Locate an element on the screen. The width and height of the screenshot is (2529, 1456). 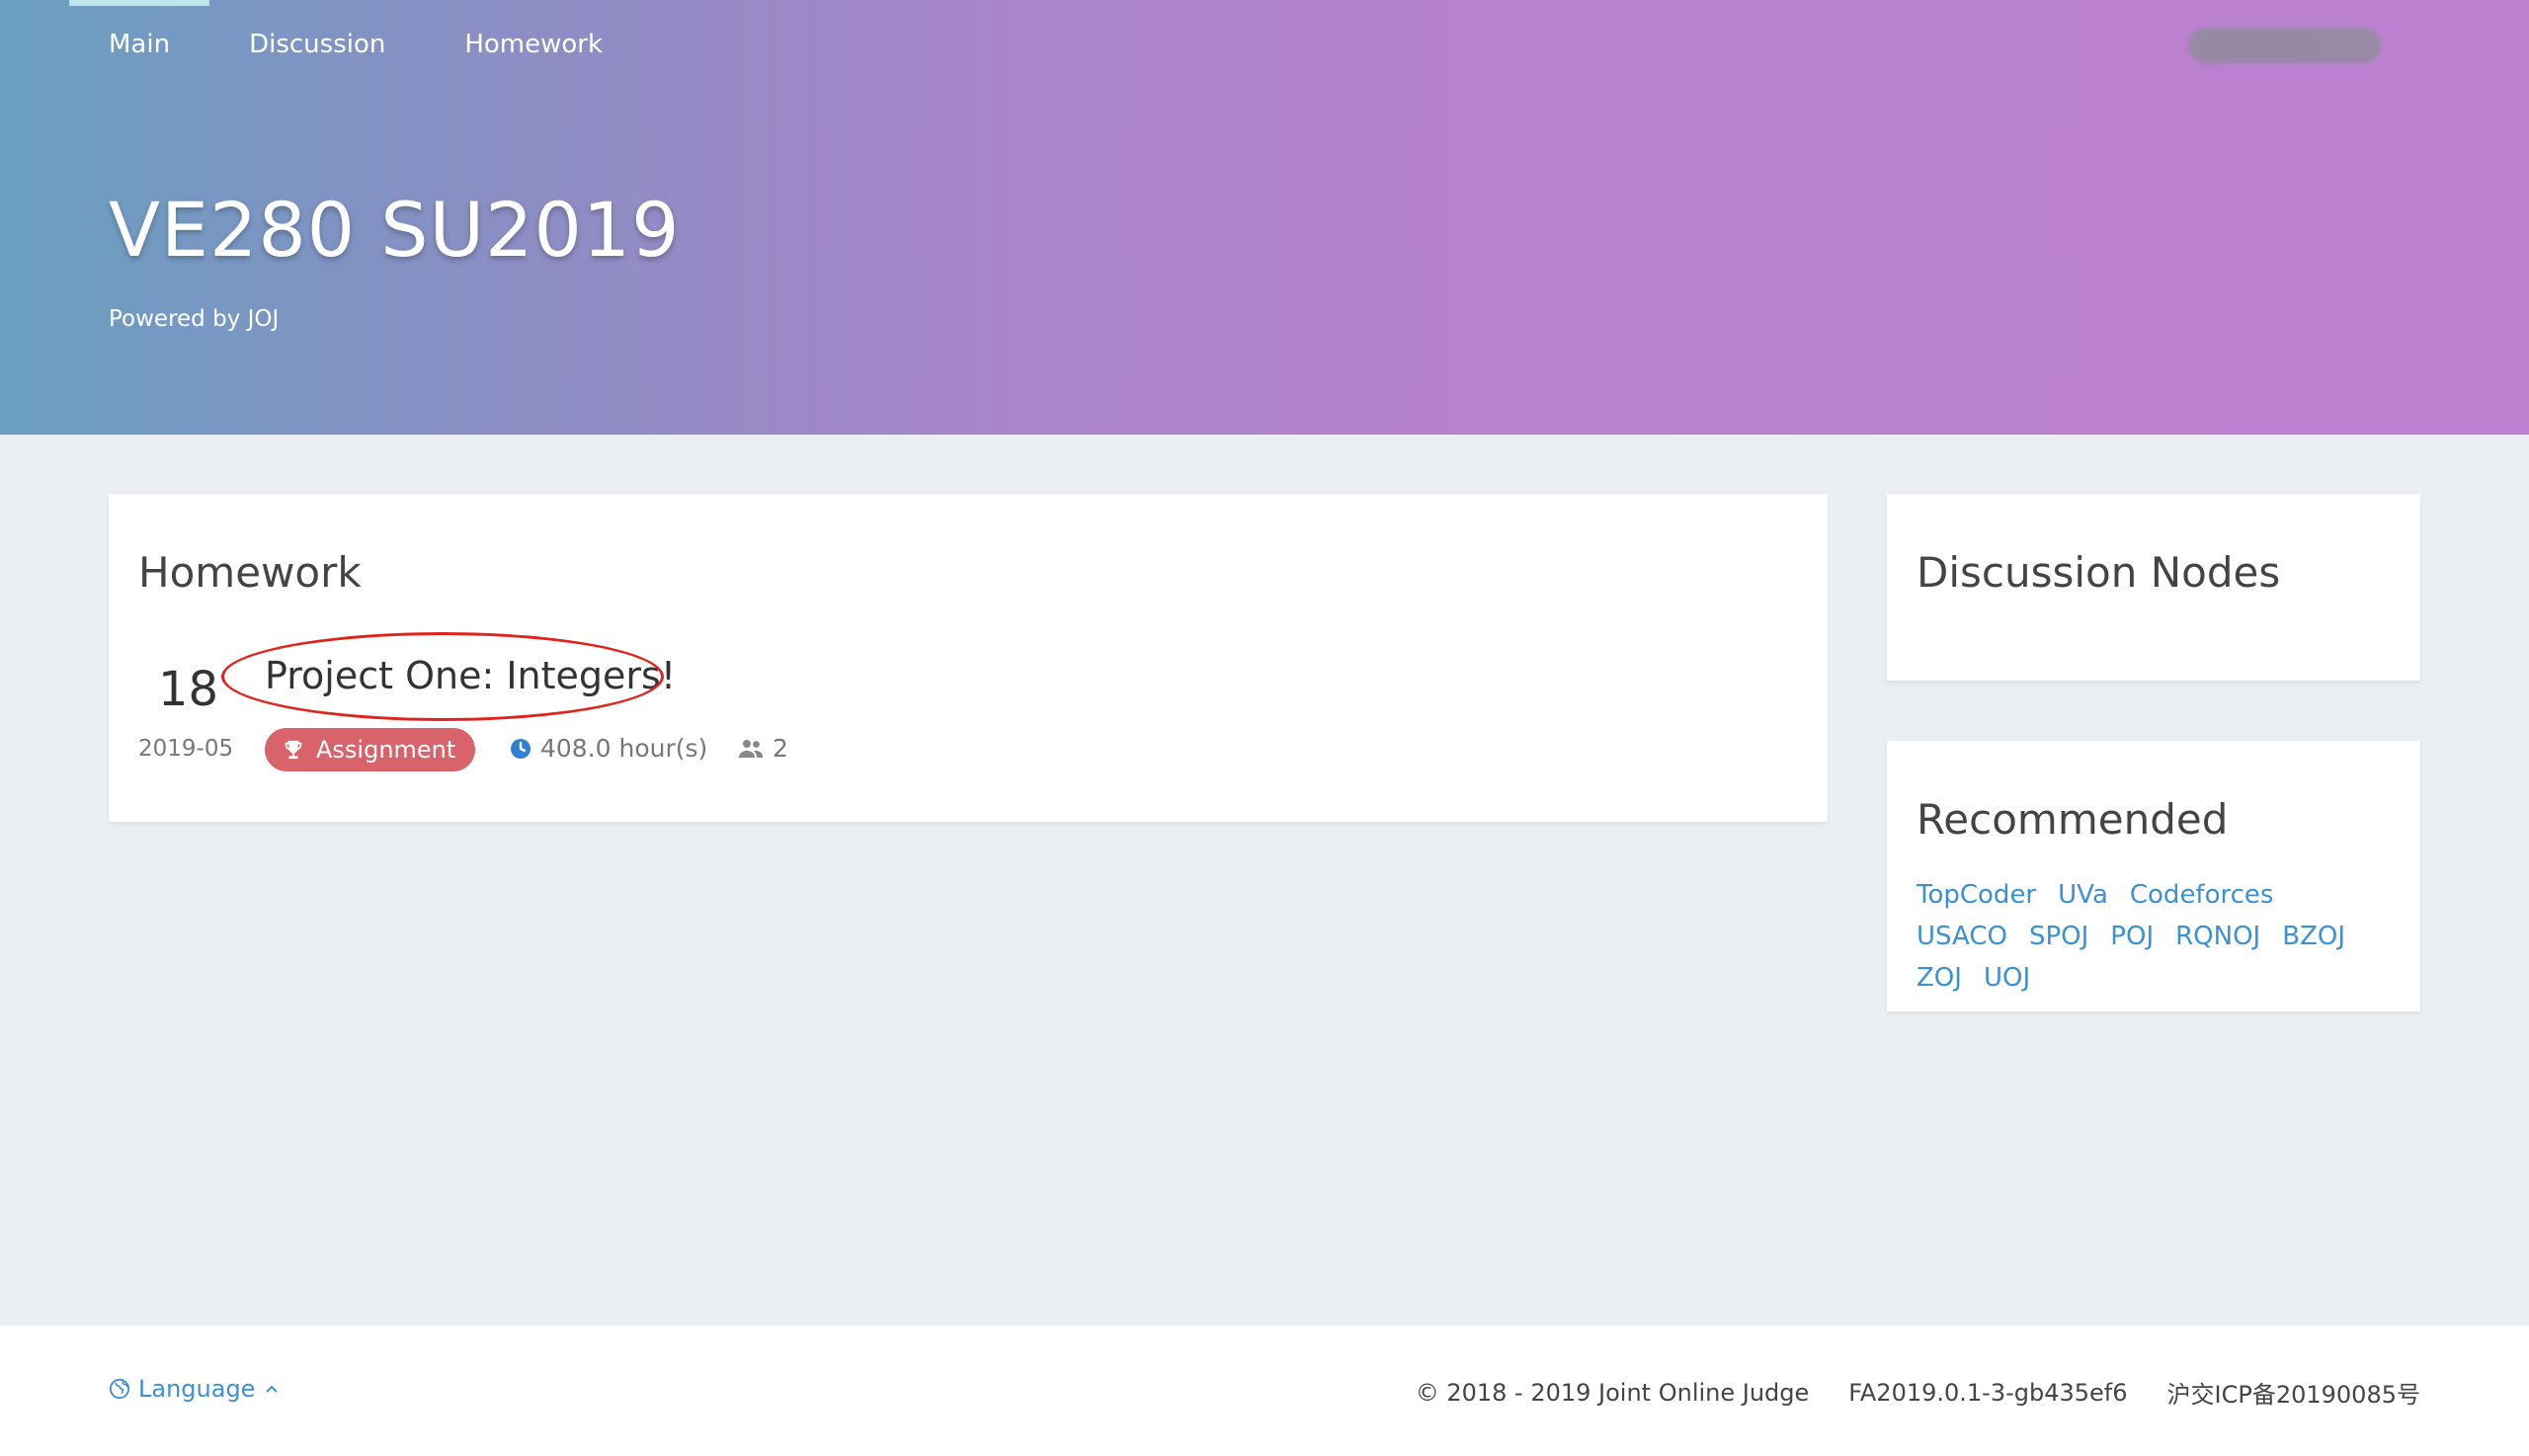
discussion-nodes-panel: Discussion Nodes is located at coordinates (2153, 587).